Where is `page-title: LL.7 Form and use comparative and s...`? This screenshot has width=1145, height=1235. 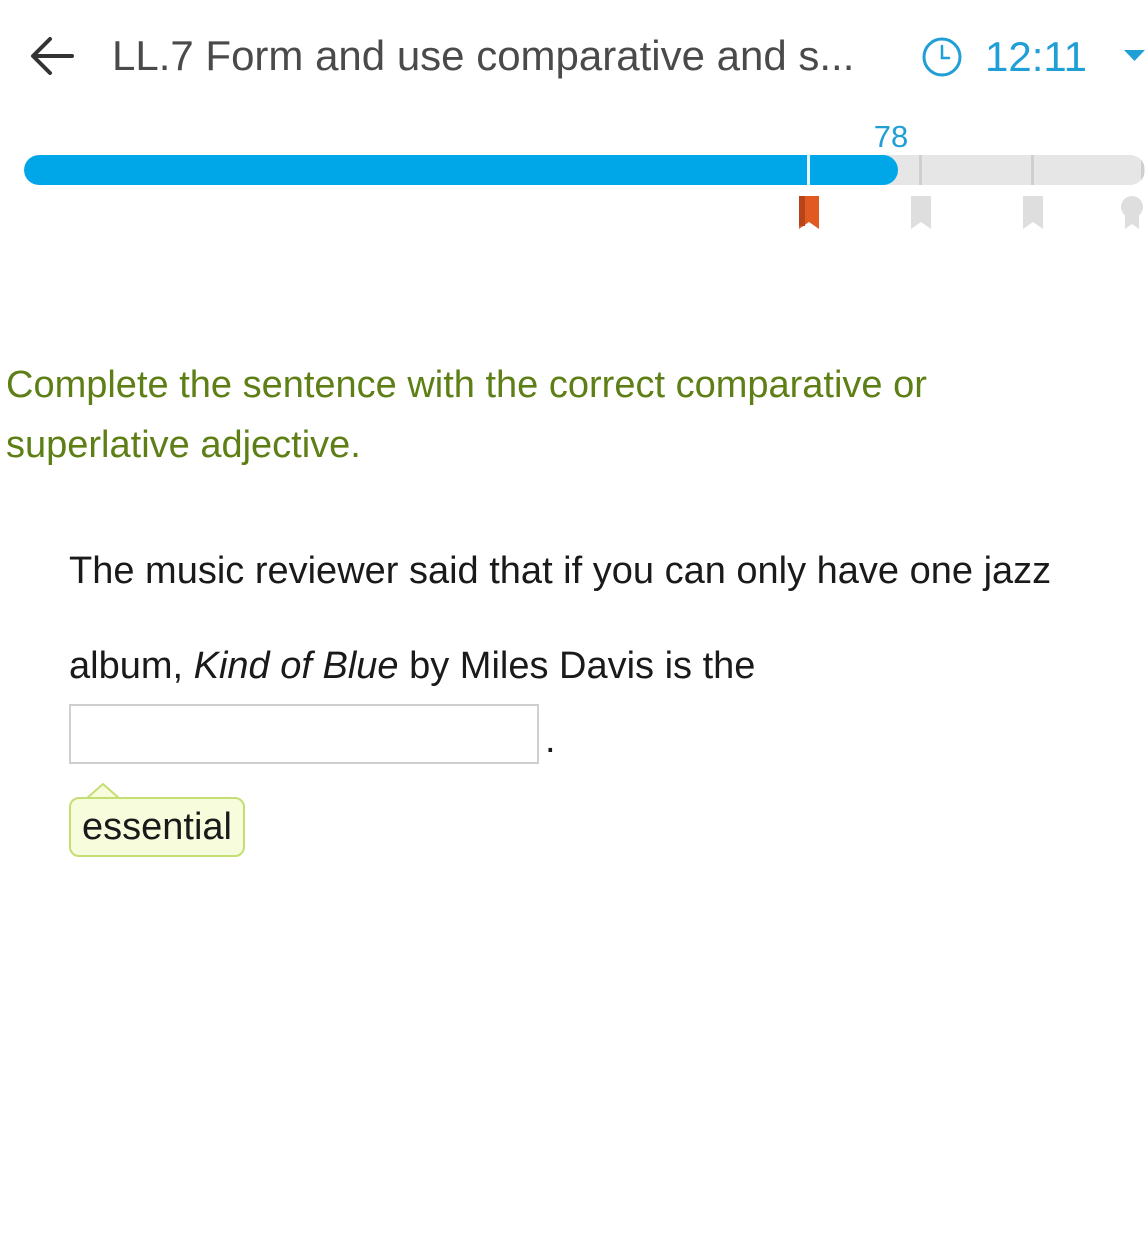
page-title: LL.7 Form and use comparative and s... is located at coordinates (483, 55).